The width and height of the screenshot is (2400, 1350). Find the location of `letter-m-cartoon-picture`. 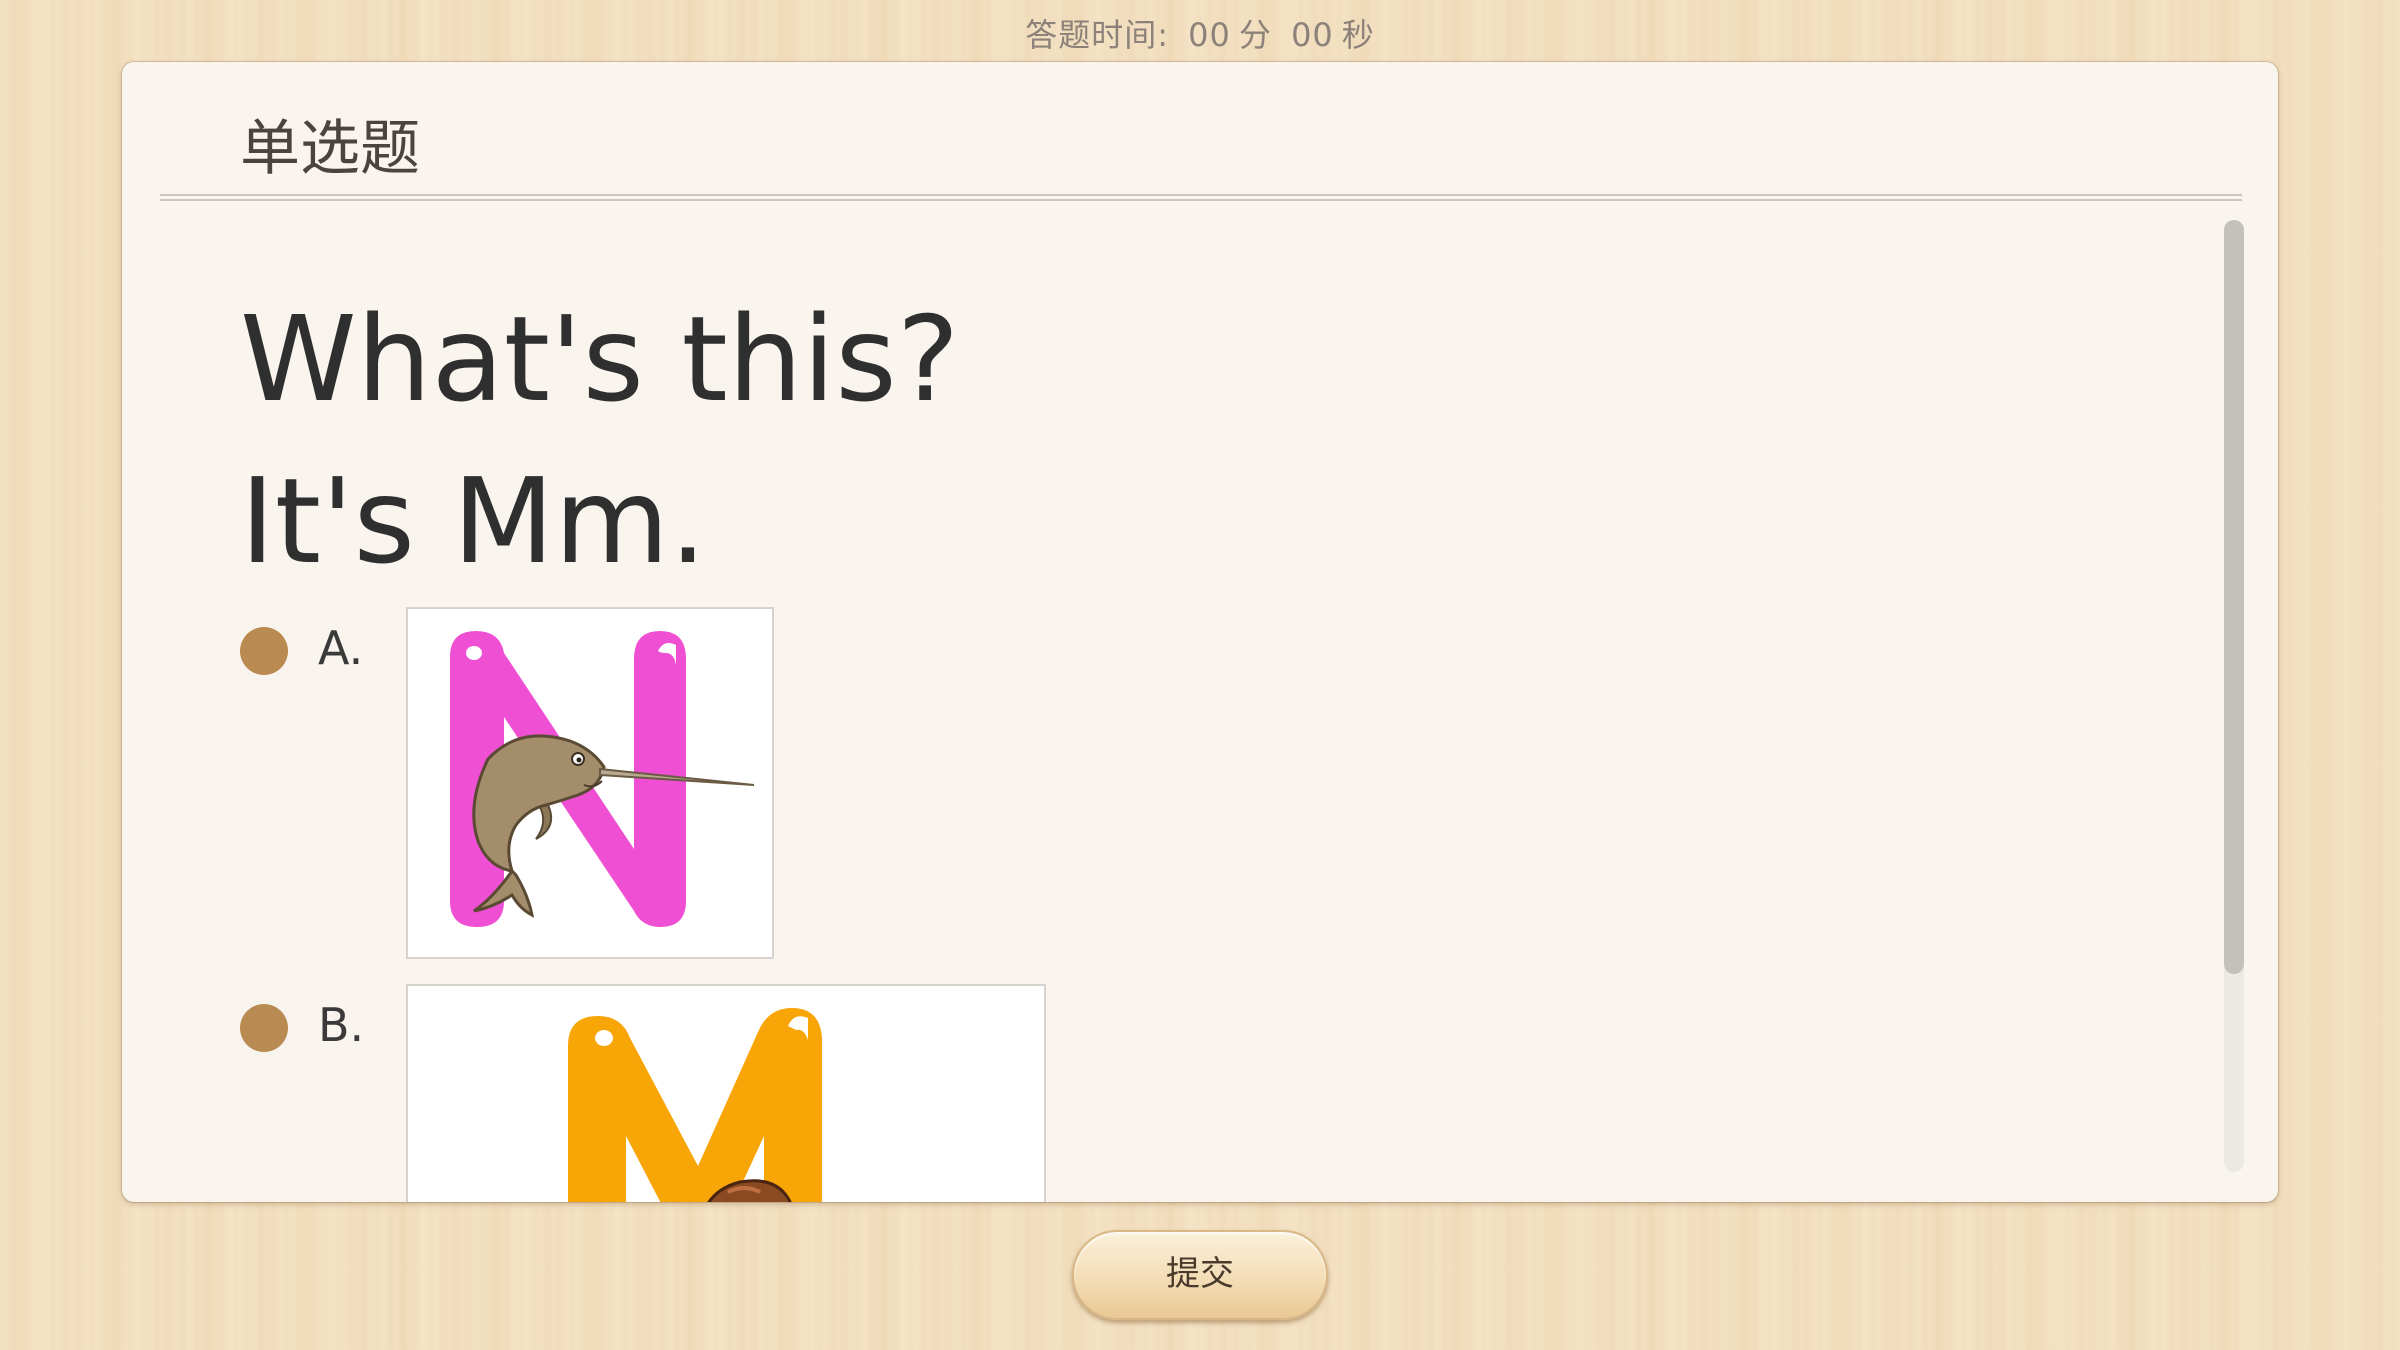

letter-m-cartoon-picture is located at coordinates (726, 1094).